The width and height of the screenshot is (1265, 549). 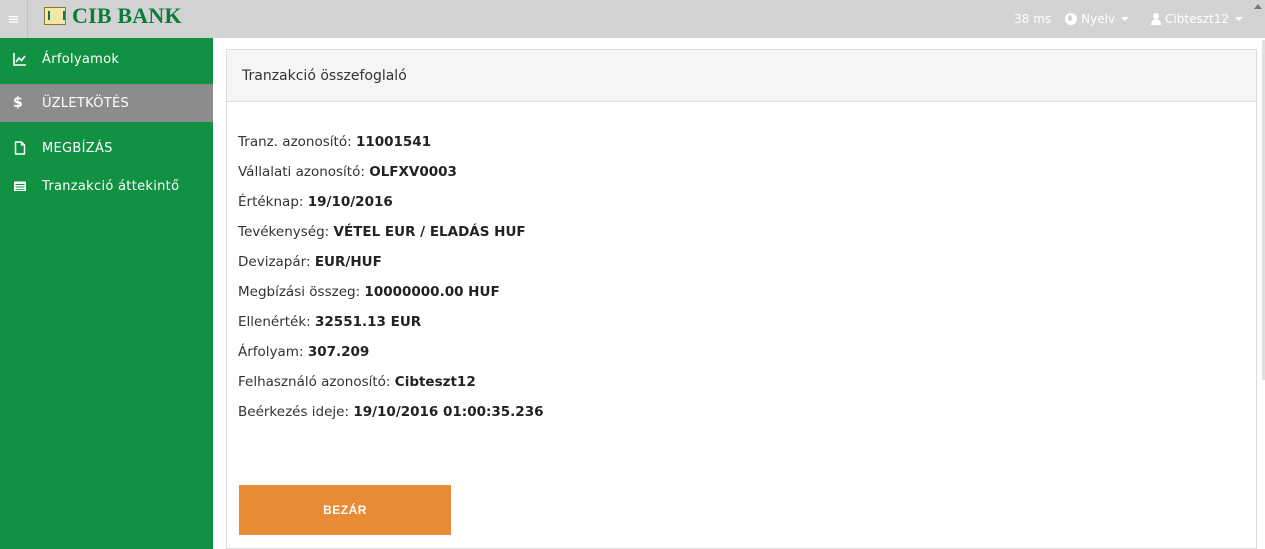 I want to click on detail-label: Értéknap:, so click(x=271, y=202).